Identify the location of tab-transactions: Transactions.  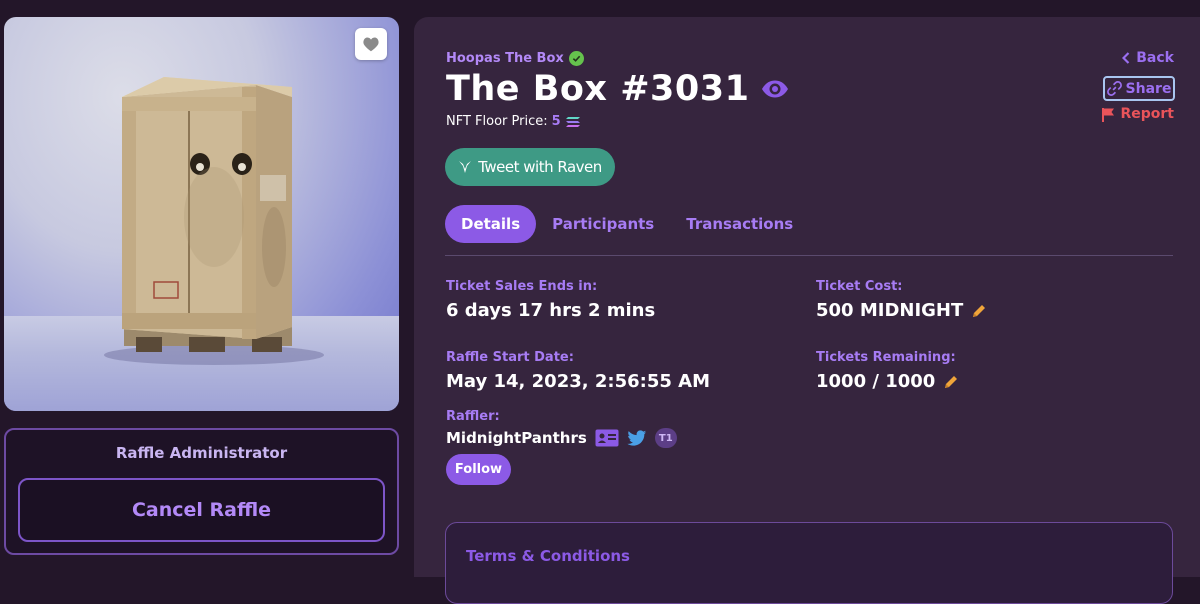
(739, 224).